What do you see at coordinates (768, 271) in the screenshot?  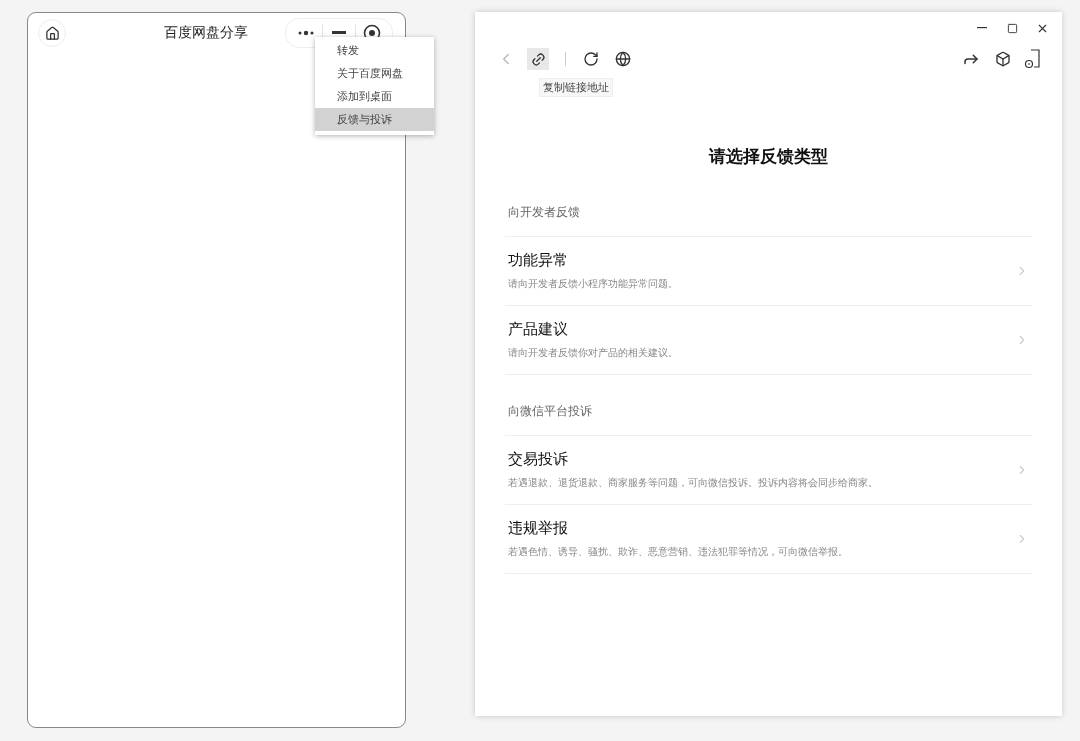 I see `feedback-option: 功能异常 请向开发者反馈小程序功能异常问题。` at bounding box center [768, 271].